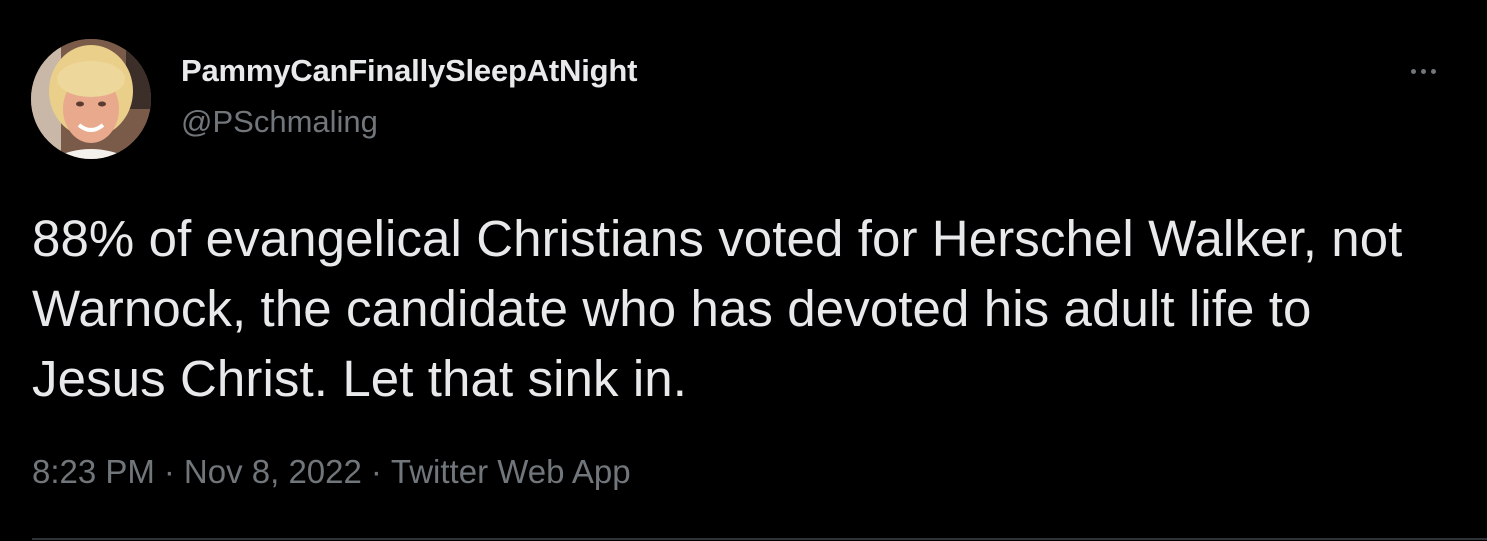 Image resolution: width=1487 pixels, height=541 pixels. Describe the element at coordinates (1413, 71) in the screenshot. I see `more-horizontal-icon` at that location.